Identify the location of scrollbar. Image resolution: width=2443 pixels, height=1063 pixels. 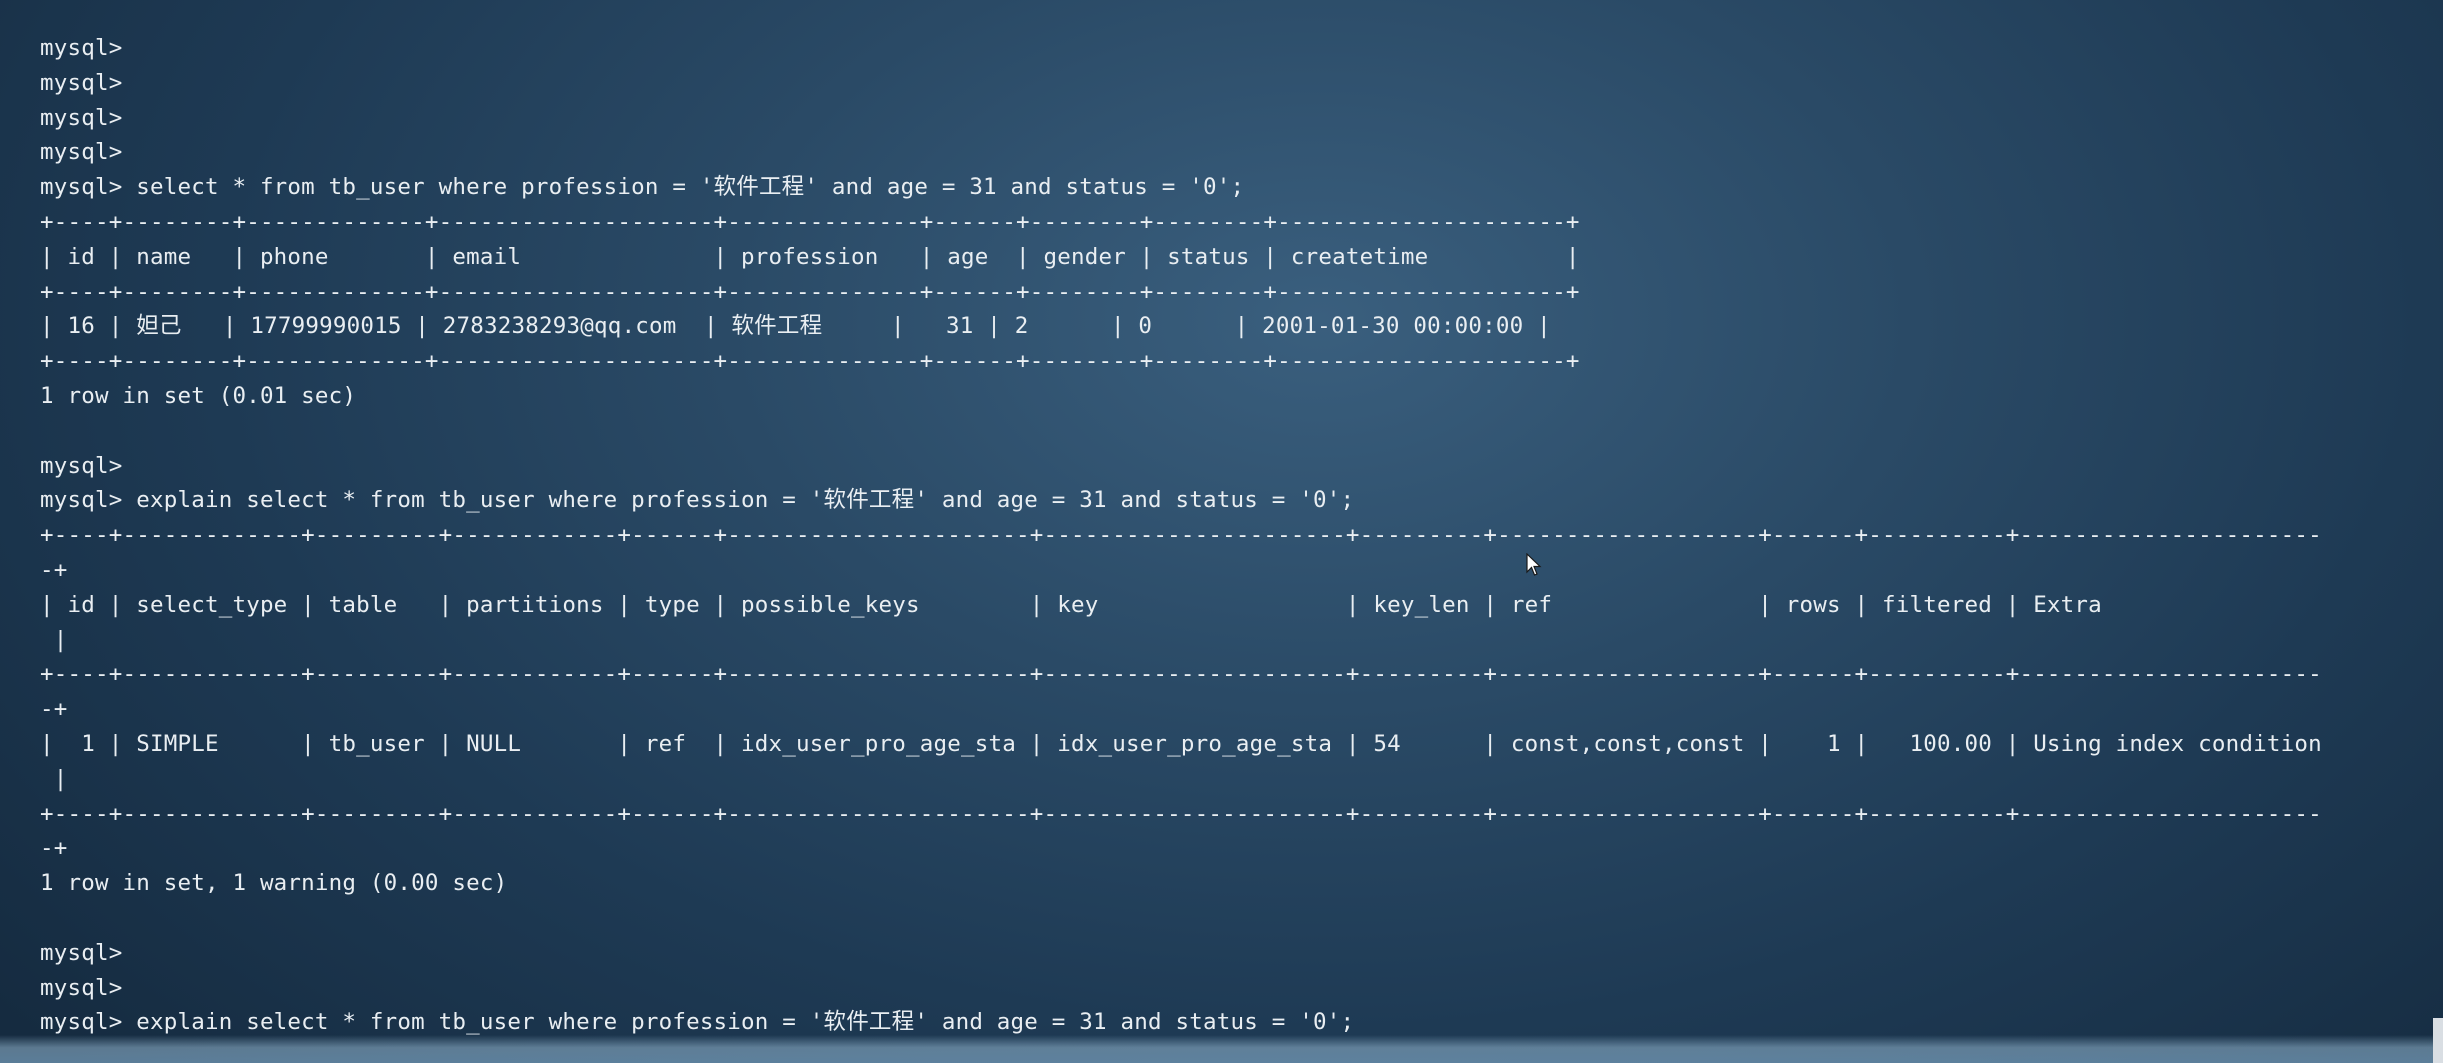
(2438, 1040).